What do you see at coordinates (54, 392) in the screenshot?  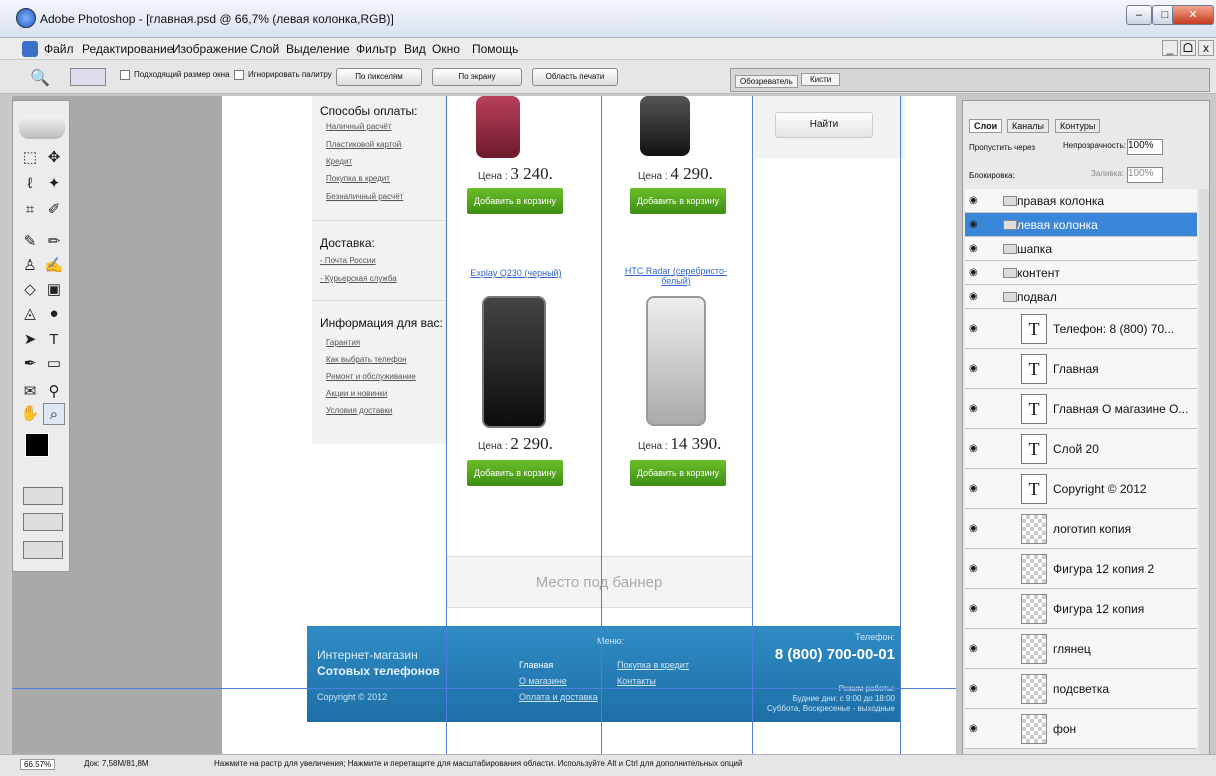 I see `eyedropper-icon: ⚲` at bounding box center [54, 392].